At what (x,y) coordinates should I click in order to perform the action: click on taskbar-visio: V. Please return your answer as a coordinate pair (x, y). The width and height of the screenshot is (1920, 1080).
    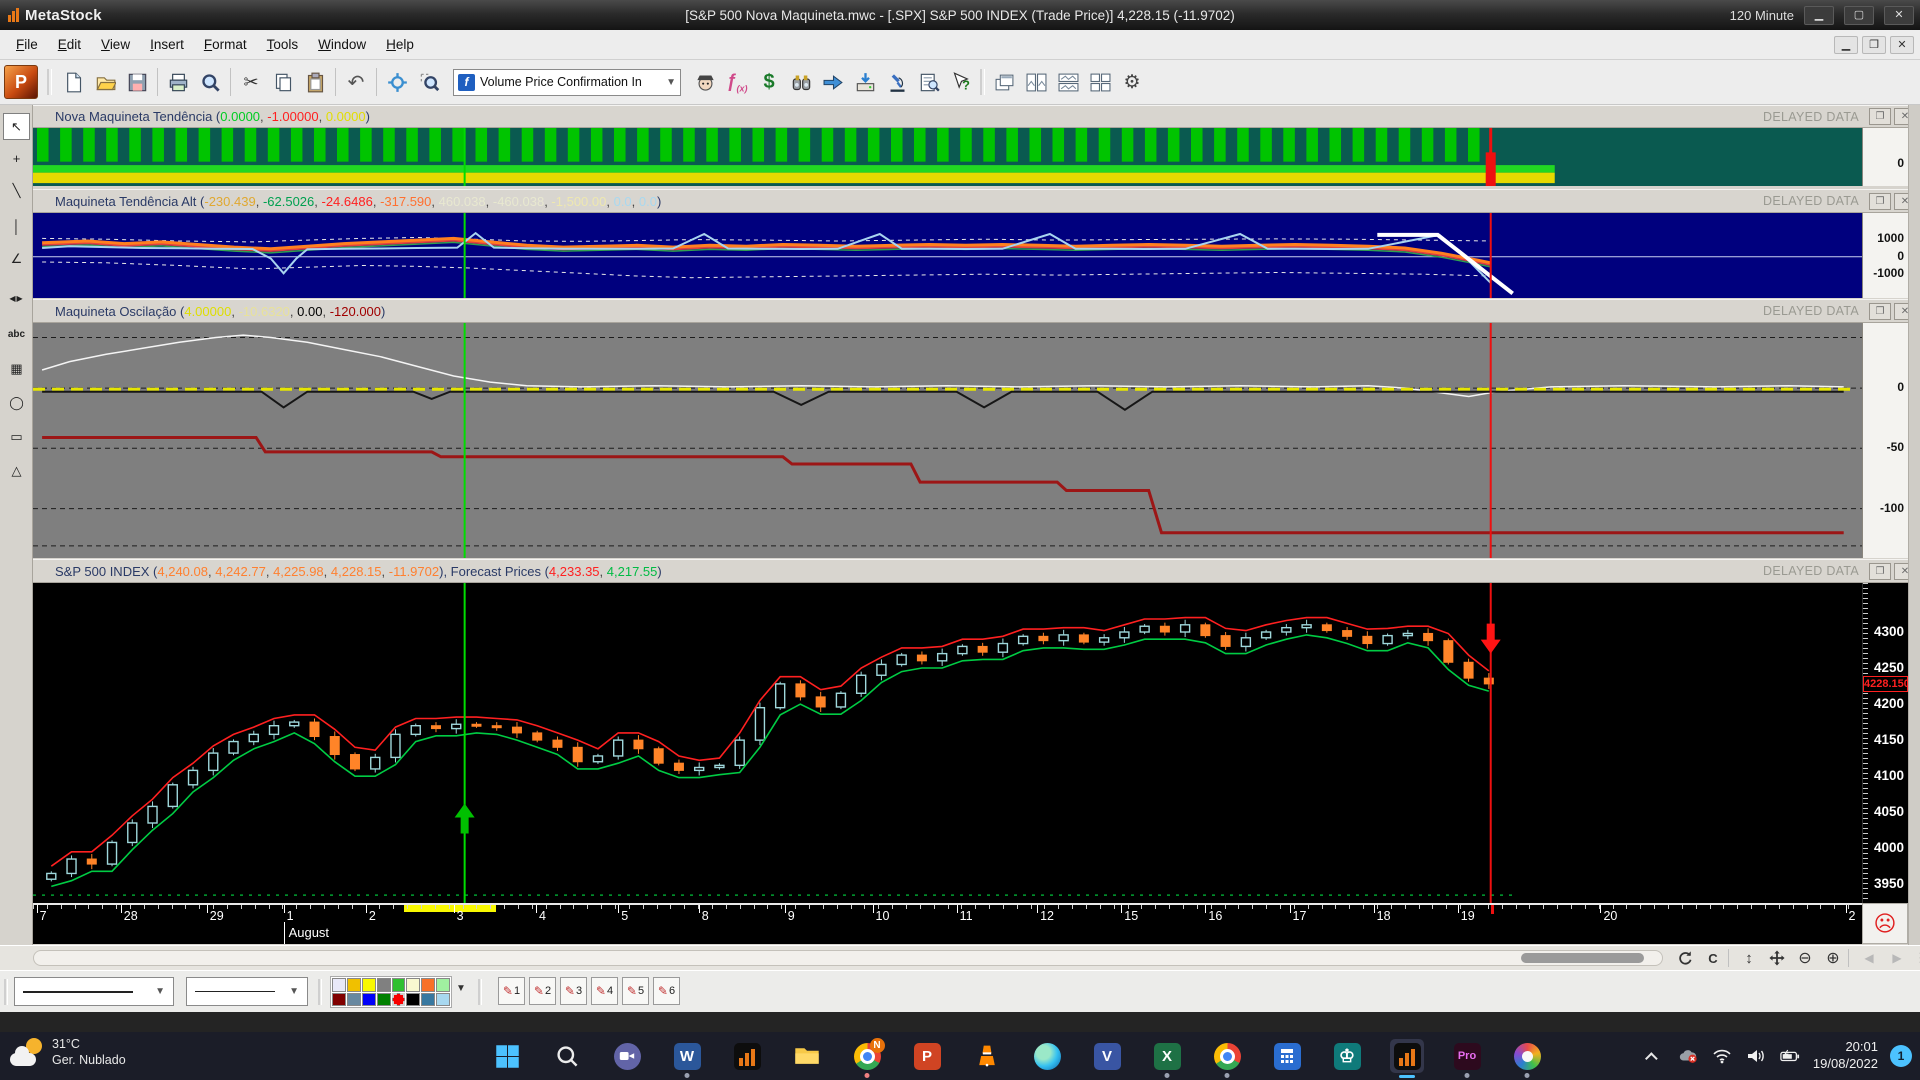
    Looking at the image, I should click on (1107, 1056).